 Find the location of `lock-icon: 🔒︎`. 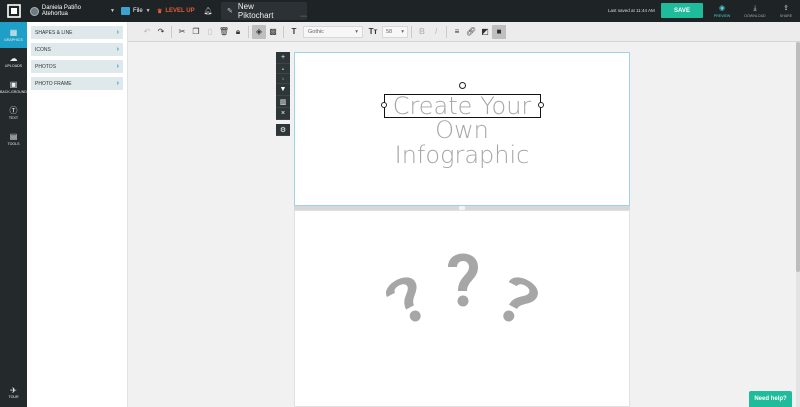

lock-icon: 🔒︎ is located at coordinates (238, 32).